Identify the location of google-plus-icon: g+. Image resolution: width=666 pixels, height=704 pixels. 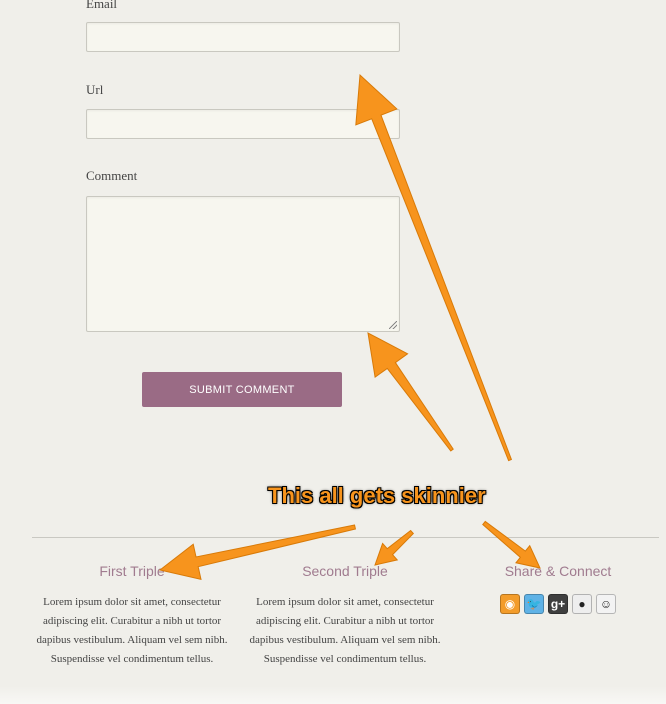
(558, 604).